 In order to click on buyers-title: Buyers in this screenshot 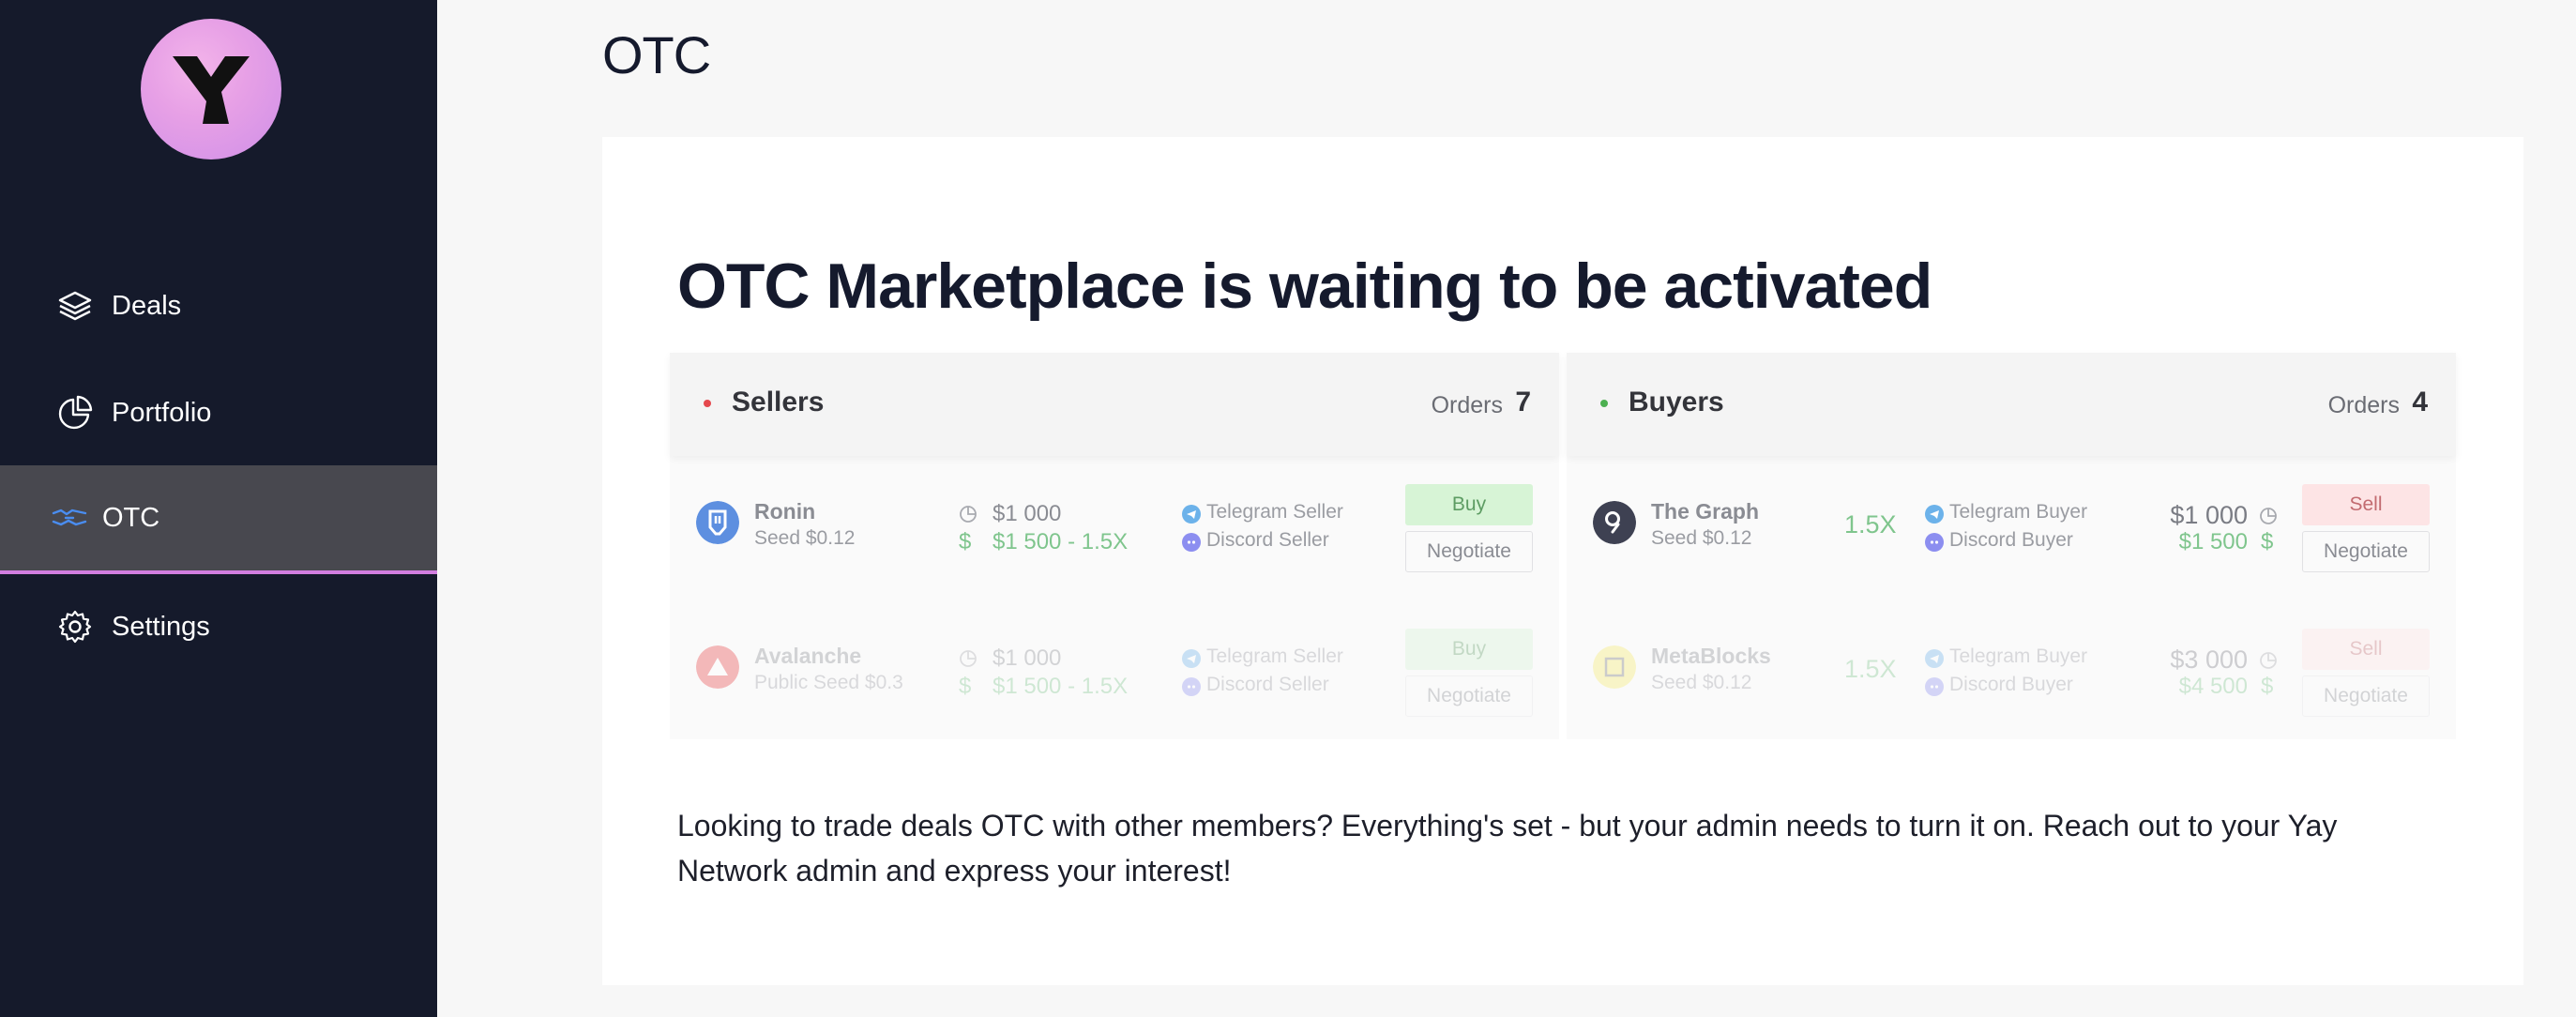, I will do `click(1676, 402)`.